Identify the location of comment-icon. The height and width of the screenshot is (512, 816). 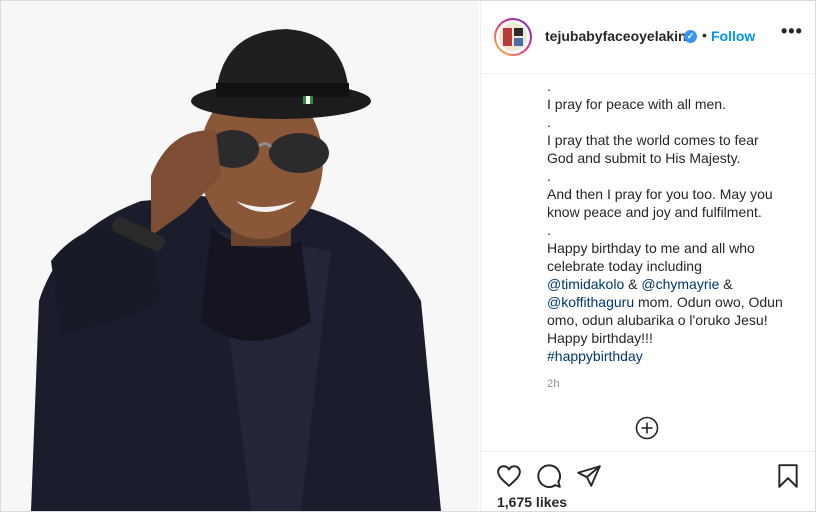
(549, 476).